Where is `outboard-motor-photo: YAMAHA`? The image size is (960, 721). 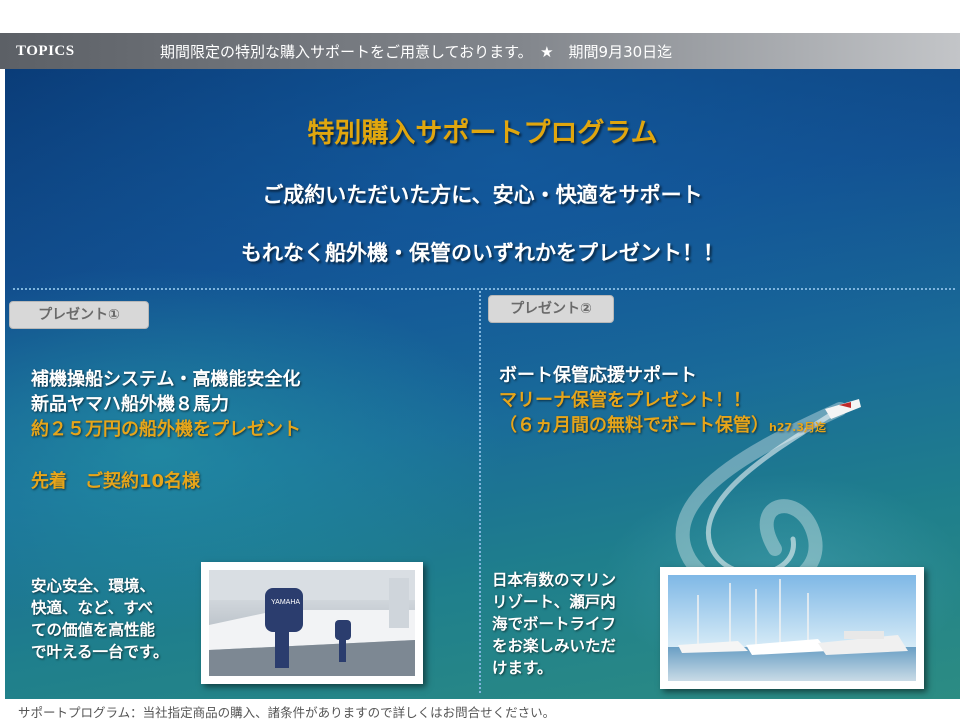 outboard-motor-photo: YAMAHA is located at coordinates (312, 623).